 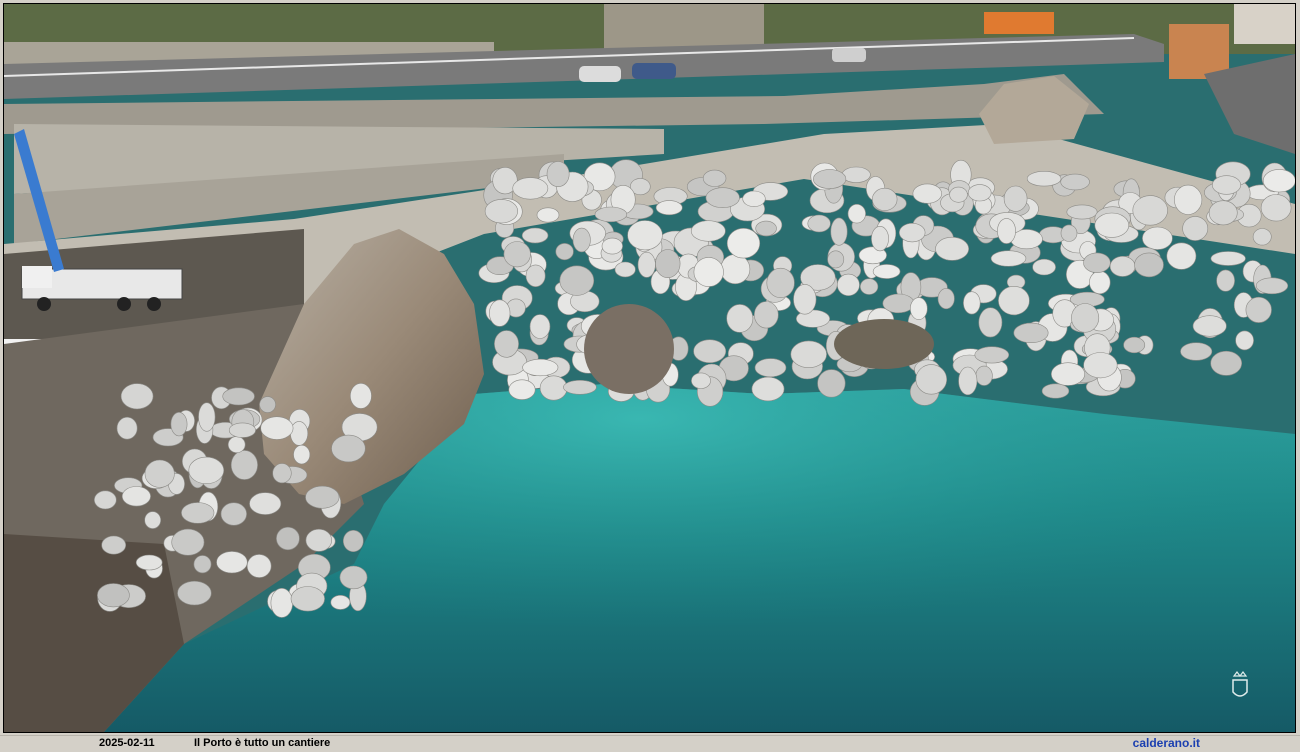 What do you see at coordinates (1166, 743) in the screenshot?
I see `site-link: calderano.it` at bounding box center [1166, 743].